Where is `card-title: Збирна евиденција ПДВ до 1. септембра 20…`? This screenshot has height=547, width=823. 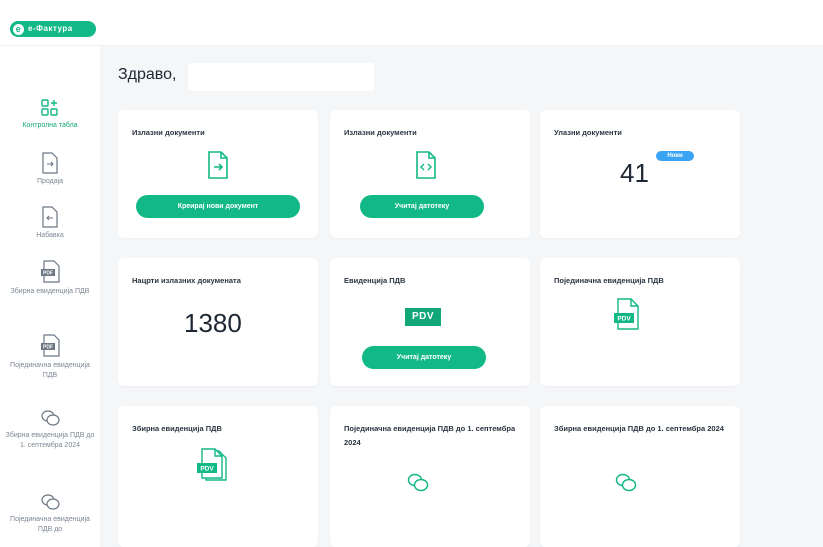
card-title: Збирна евиденција ПДВ до 1. септембра 20… is located at coordinates (639, 428).